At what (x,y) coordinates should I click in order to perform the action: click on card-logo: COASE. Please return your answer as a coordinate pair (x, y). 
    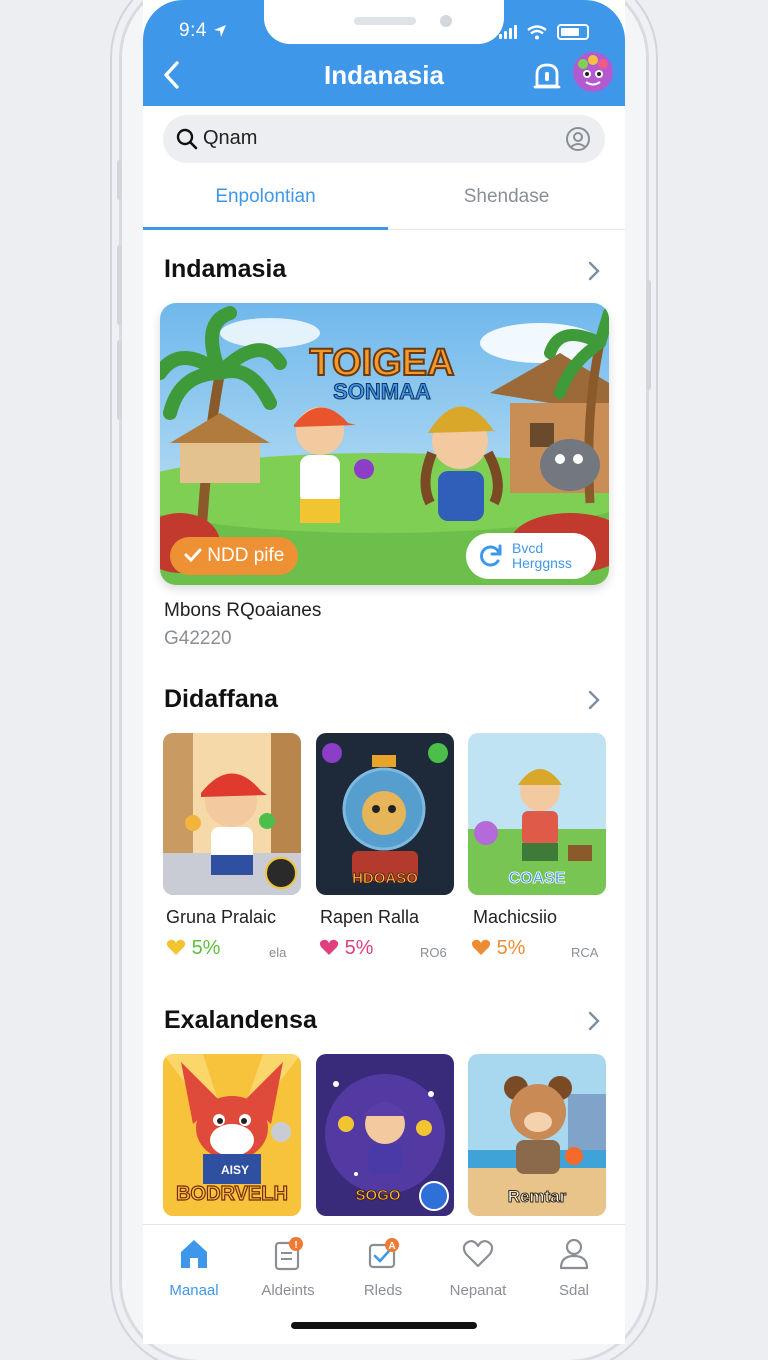
    Looking at the image, I should click on (537, 878).